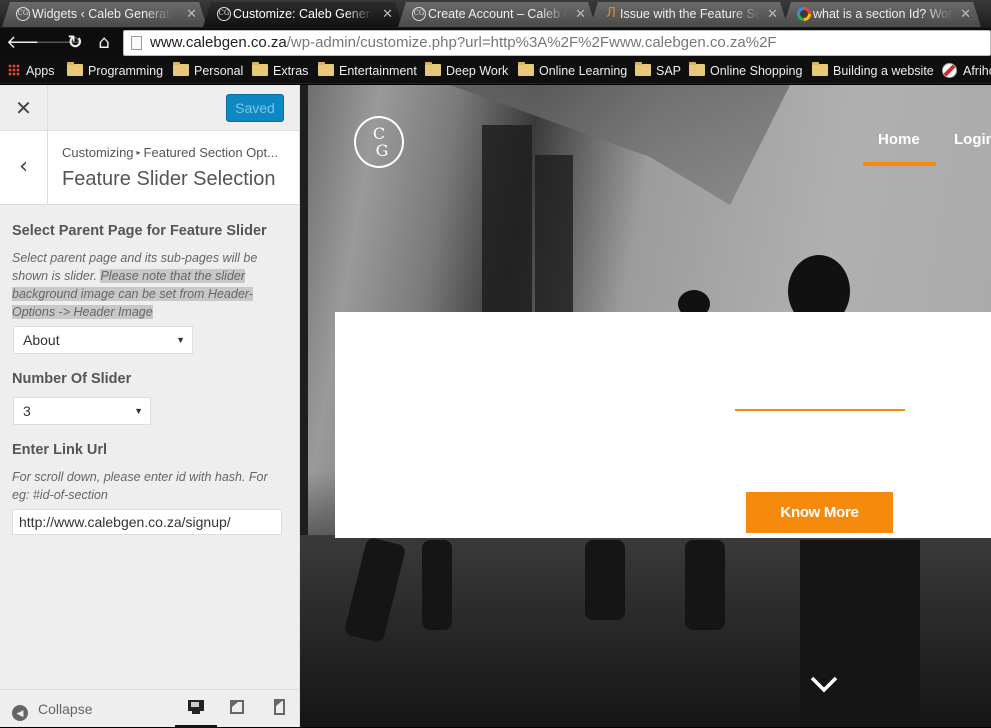  What do you see at coordinates (379, 142) in the screenshot?
I see `site-logo: CG` at bounding box center [379, 142].